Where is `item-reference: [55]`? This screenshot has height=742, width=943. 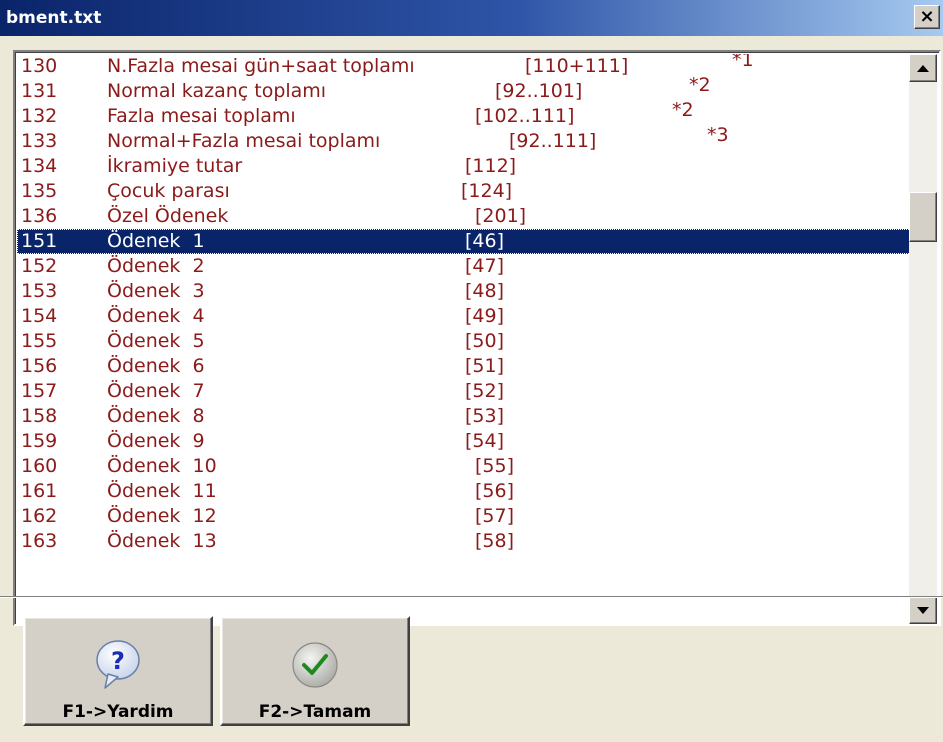
item-reference: [55] is located at coordinates (495, 466).